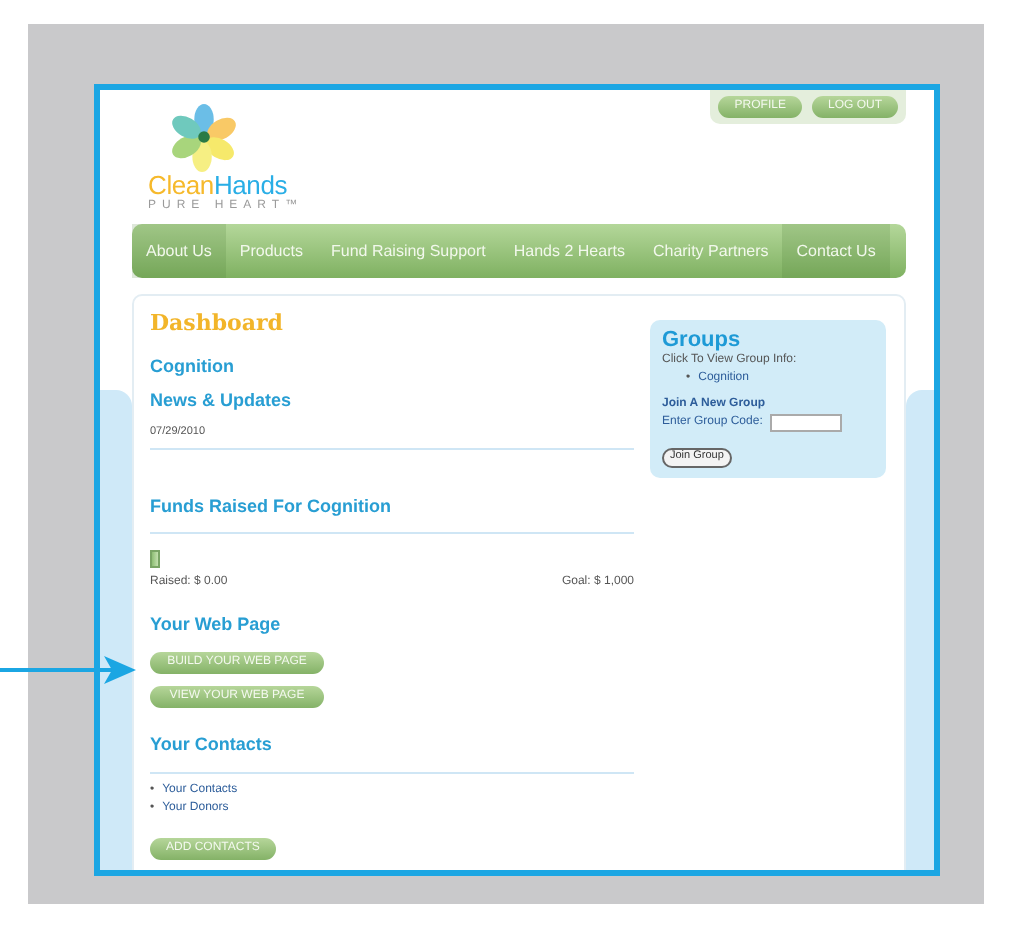 The width and height of the screenshot is (1014, 932). What do you see at coordinates (271, 251) in the screenshot?
I see `nav-link: Products` at bounding box center [271, 251].